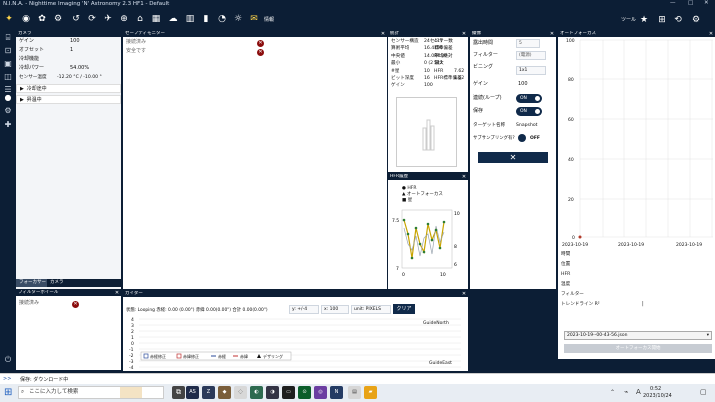  I want to click on warming-expander: ▶ 昇温中, so click(68, 99).